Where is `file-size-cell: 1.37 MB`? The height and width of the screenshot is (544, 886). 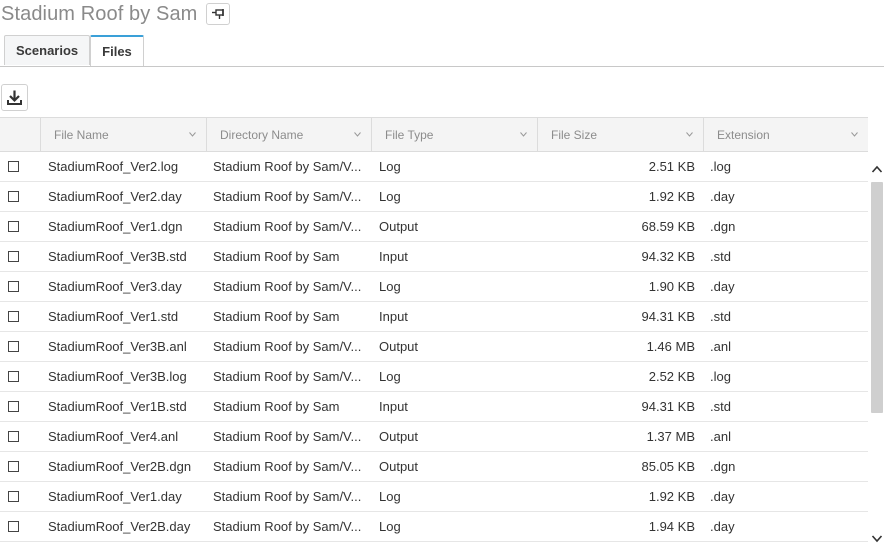 file-size-cell: 1.37 MB is located at coordinates (670, 436).